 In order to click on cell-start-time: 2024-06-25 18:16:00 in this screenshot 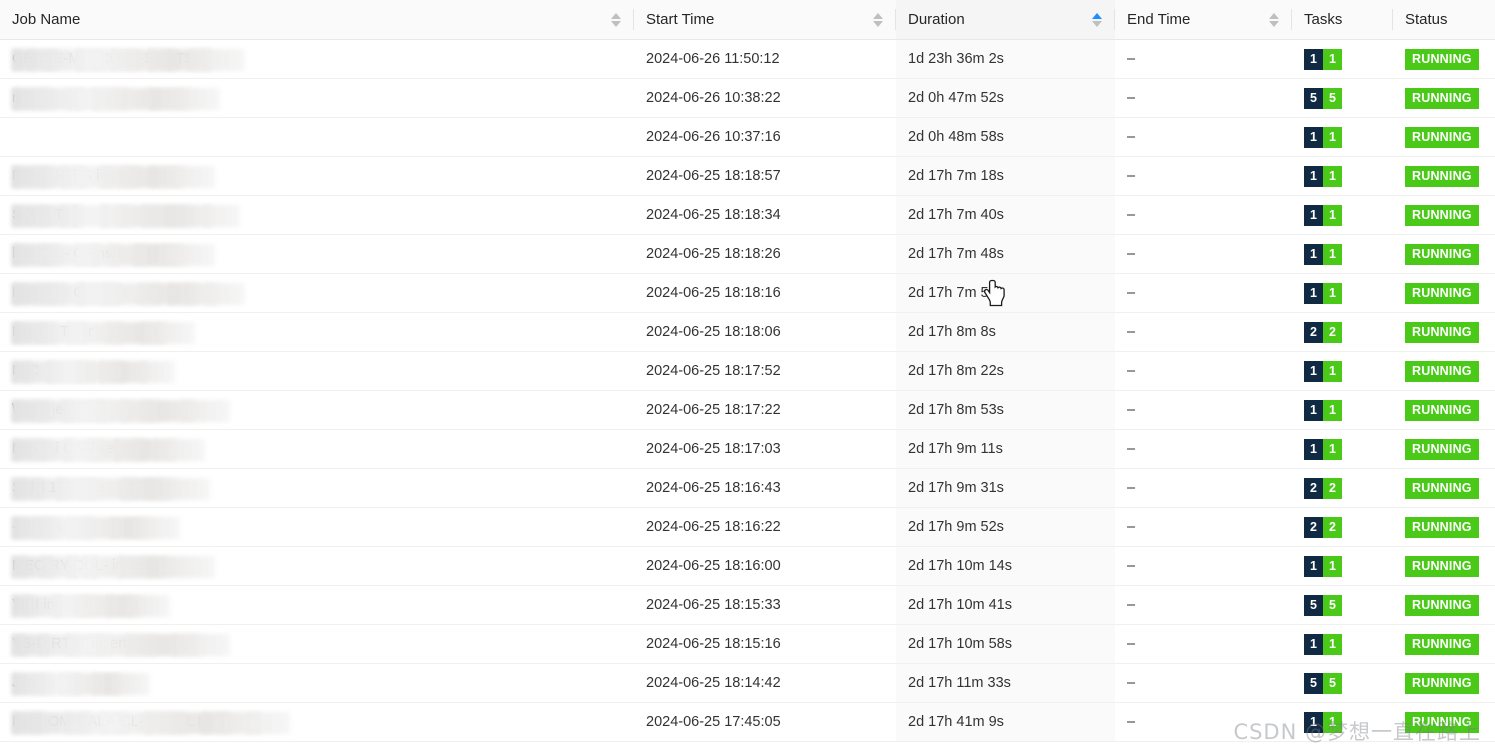, I will do `click(765, 566)`.